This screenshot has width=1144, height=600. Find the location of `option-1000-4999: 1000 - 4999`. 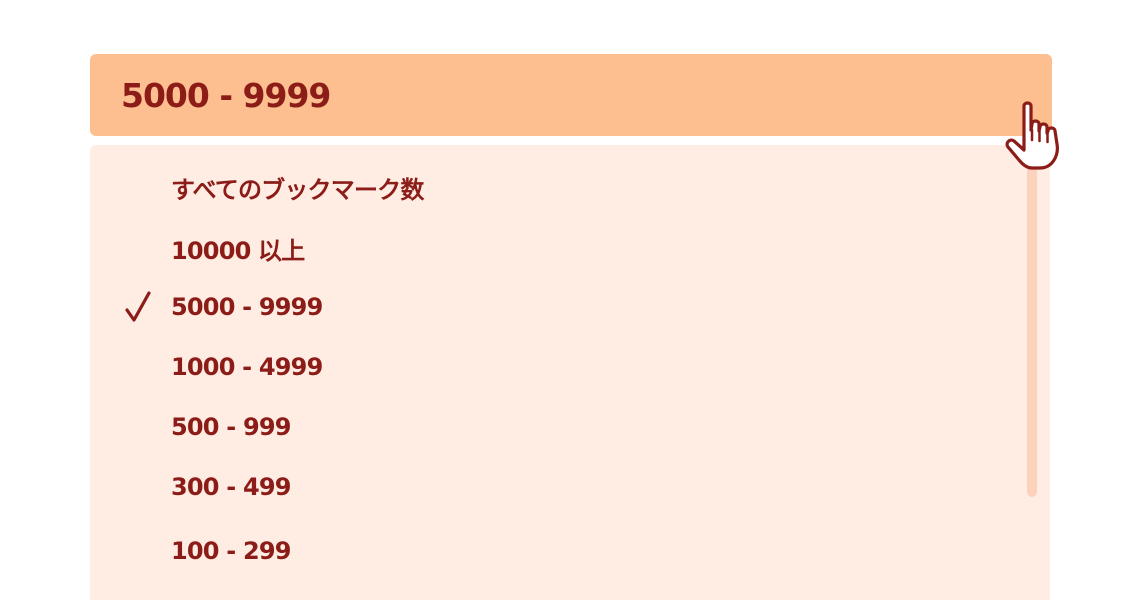

option-1000-4999: 1000 - 4999 is located at coordinates (555, 367).